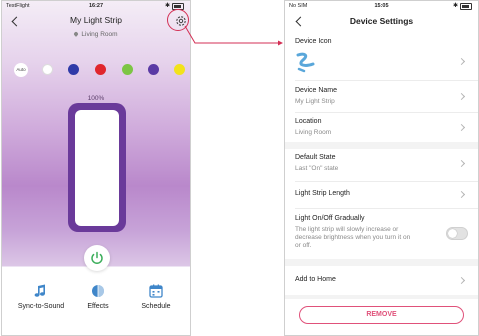  What do you see at coordinates (96, 20) in the screenshot?
I see `device-title: My Light Strip` at bounding box center [96, 20].